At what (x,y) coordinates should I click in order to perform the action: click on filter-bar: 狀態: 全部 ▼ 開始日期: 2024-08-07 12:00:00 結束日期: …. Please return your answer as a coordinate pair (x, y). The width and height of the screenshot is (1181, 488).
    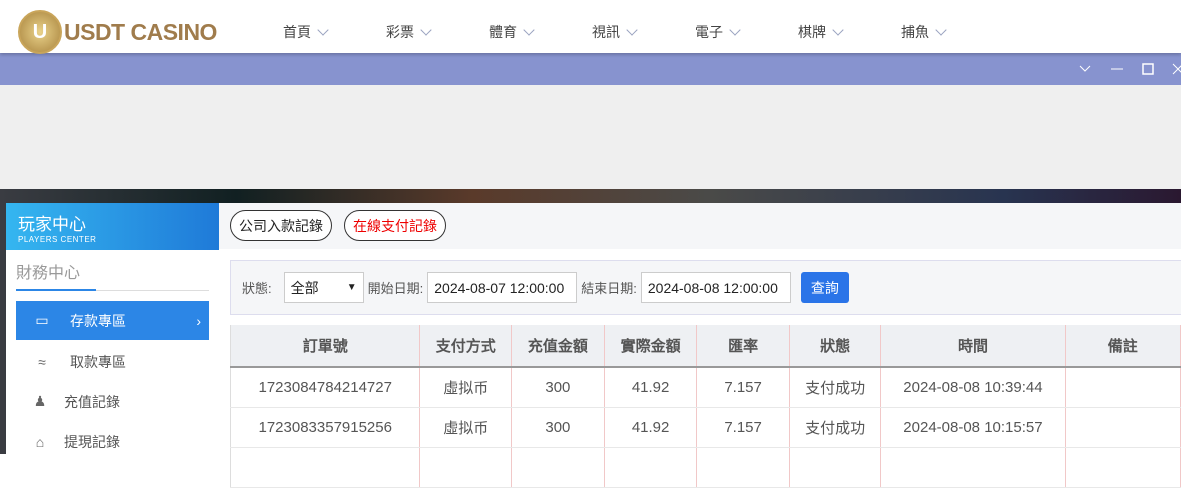
    Looking at the image, I should click on (705, 287).